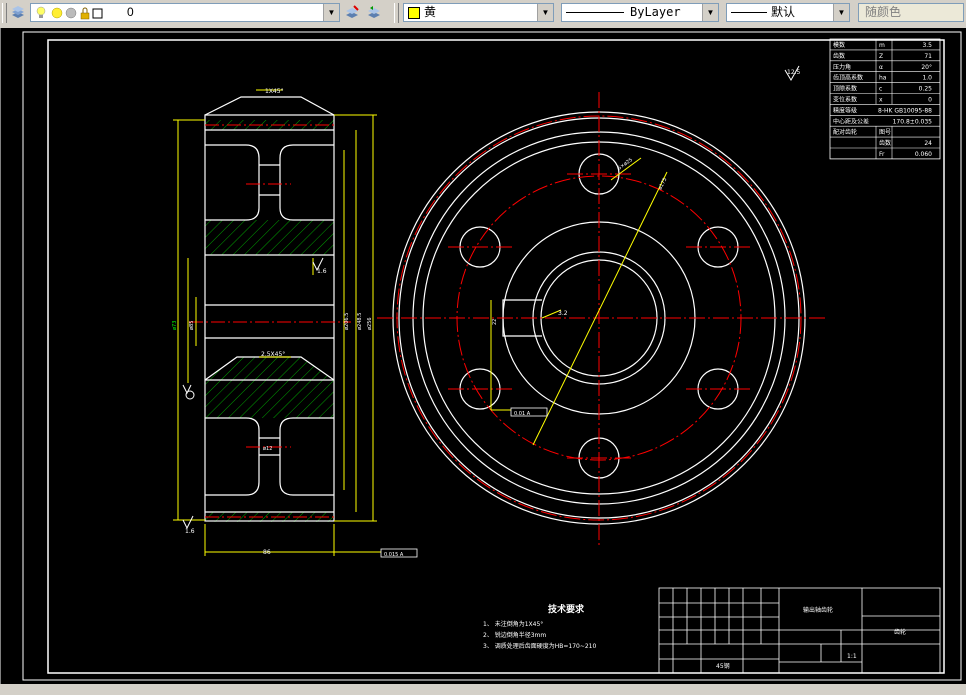 This screenshot has width=966, height=695. Describe the element at coordinates (913, 121) in the screenshot. I see `param-value: 170.8±0.035` at that location.